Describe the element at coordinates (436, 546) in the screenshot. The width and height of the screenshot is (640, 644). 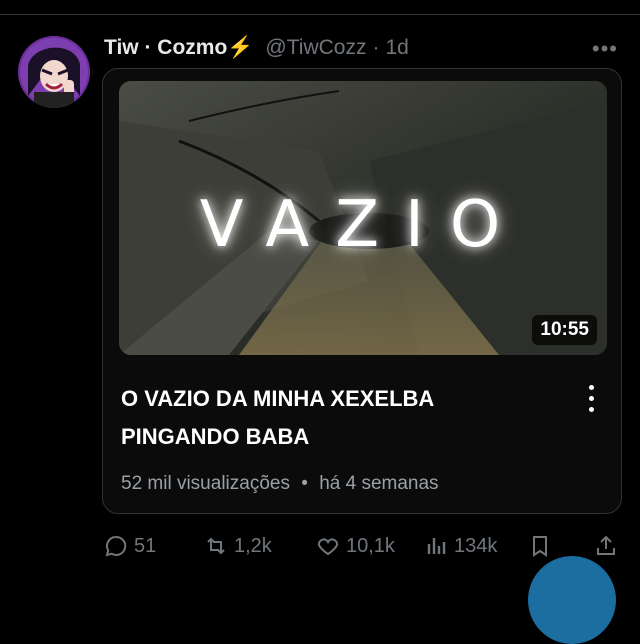
I see `analytics-icon` at that location.